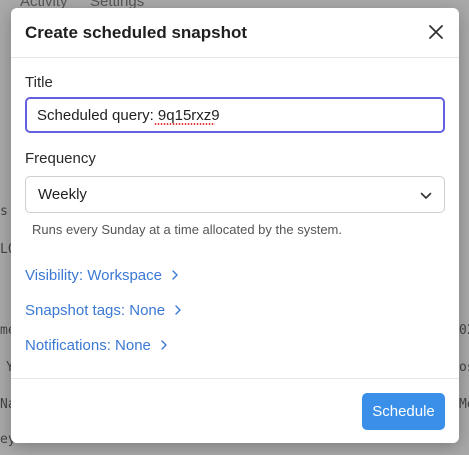  I want to click on close-button, so click(436, 32).